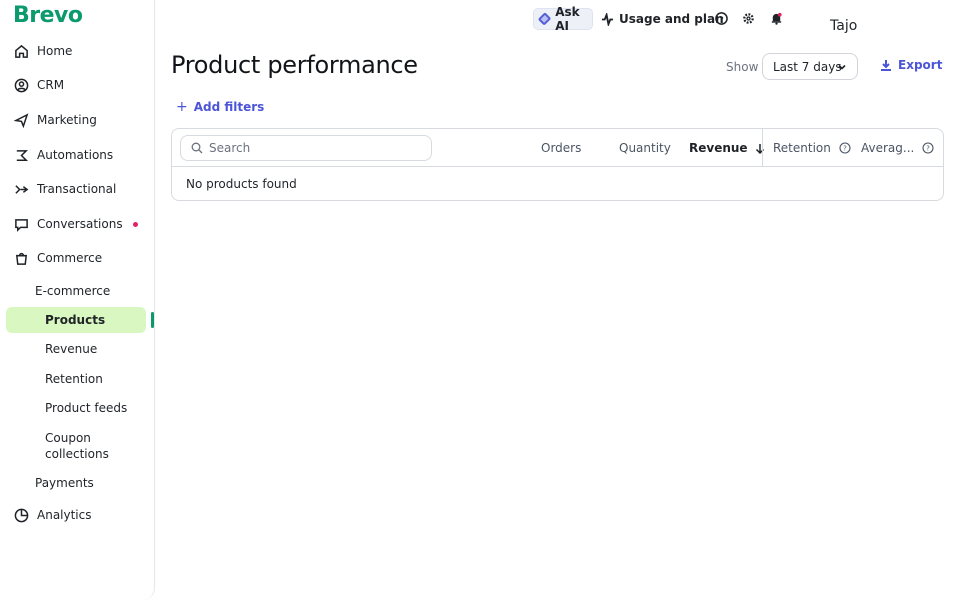  Describe the element at coordinates (76, 51) in the screenshot. I see `sidebar-item-home: Home` at that location.